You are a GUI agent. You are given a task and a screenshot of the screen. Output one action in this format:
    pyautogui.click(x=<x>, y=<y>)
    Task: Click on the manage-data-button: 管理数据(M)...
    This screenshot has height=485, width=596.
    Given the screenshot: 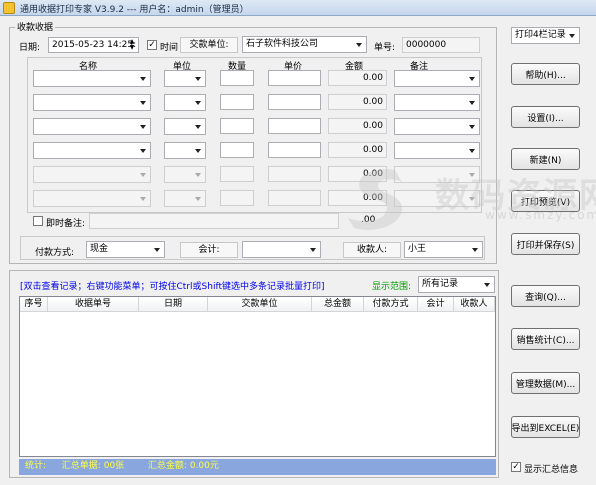 What is the action you would take?
    pyautogui.click(x=545, y=383)
    